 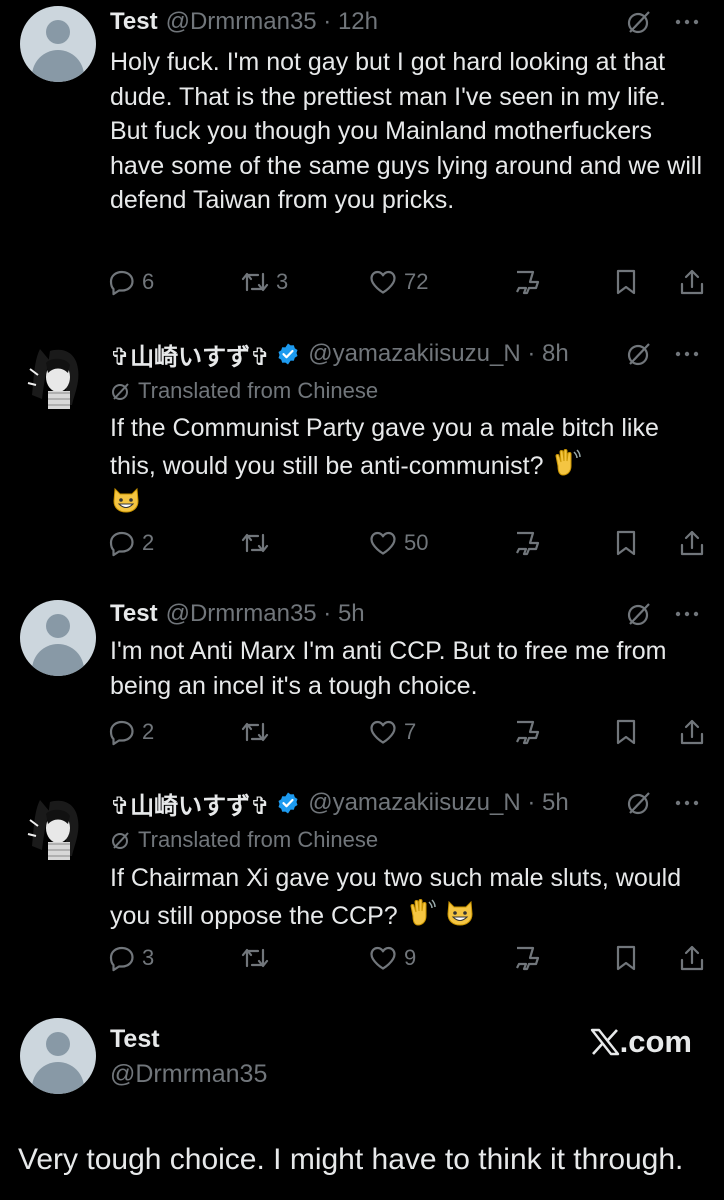 I want to click on reply-count: 3, so click(x=148, y=957).